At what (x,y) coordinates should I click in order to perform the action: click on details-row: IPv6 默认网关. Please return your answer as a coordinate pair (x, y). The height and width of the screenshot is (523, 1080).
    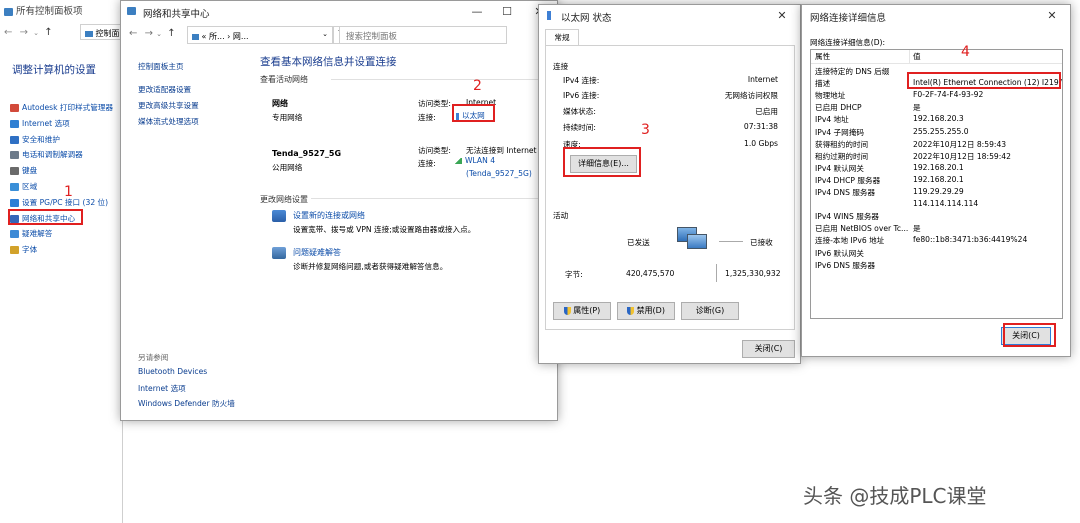
    Looking at the image, I should click on (936, 253).